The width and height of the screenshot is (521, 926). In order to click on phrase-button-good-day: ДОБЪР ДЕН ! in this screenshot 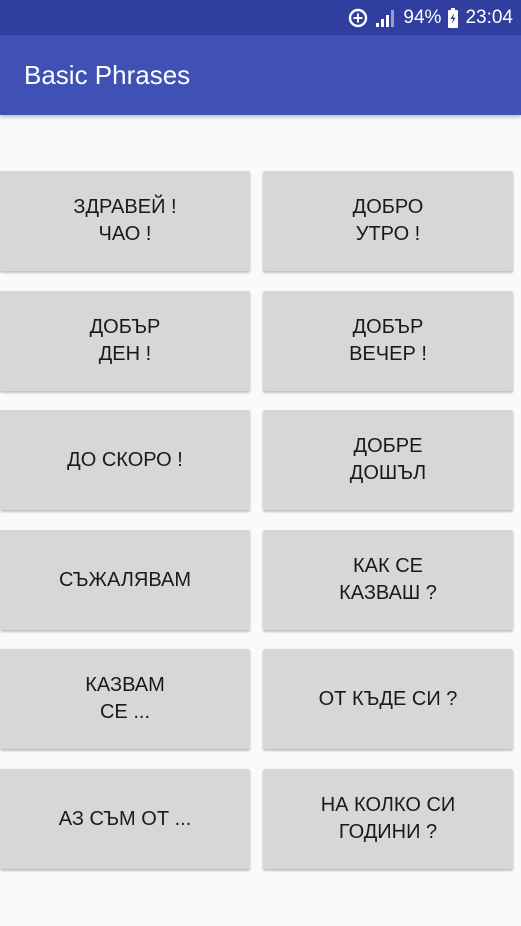, I will do `click(125, 341)`.